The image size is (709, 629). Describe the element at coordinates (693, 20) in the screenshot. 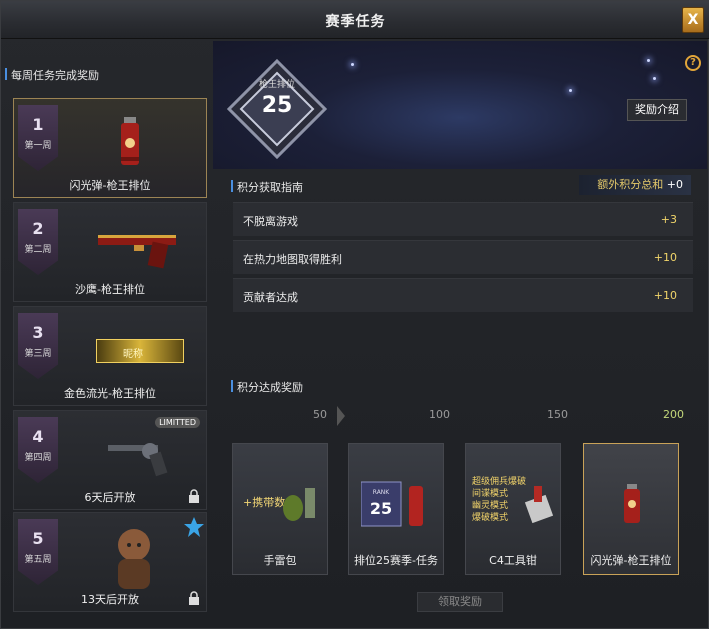

I see `close-button: X` at that location.